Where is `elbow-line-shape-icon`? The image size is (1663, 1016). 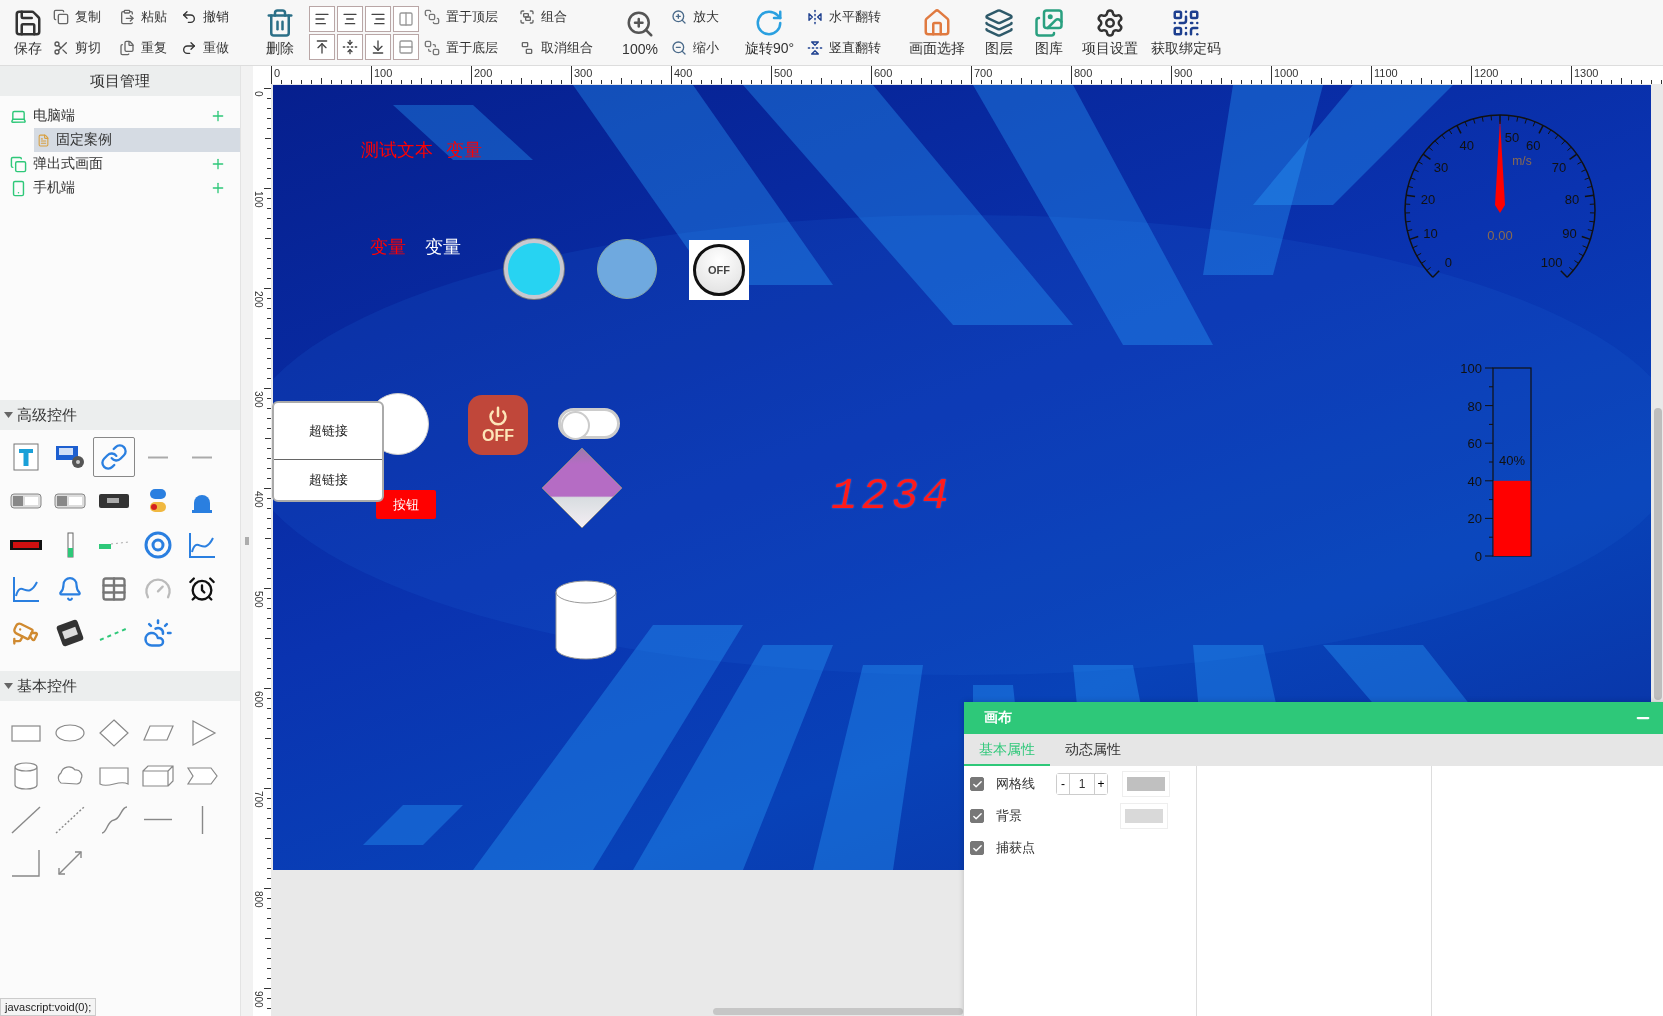 elbow-line-shape-icon is located at coordinates (26, 863).